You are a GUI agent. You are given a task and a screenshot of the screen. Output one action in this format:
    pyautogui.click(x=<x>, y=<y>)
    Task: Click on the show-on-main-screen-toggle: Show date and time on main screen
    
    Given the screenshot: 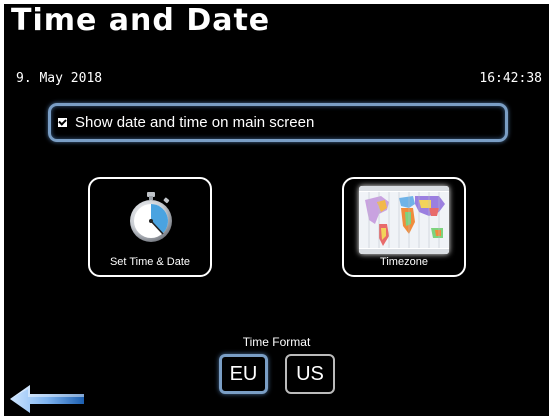 What is the action you would take?
    pyautogui.click(x=278, y=122)
    